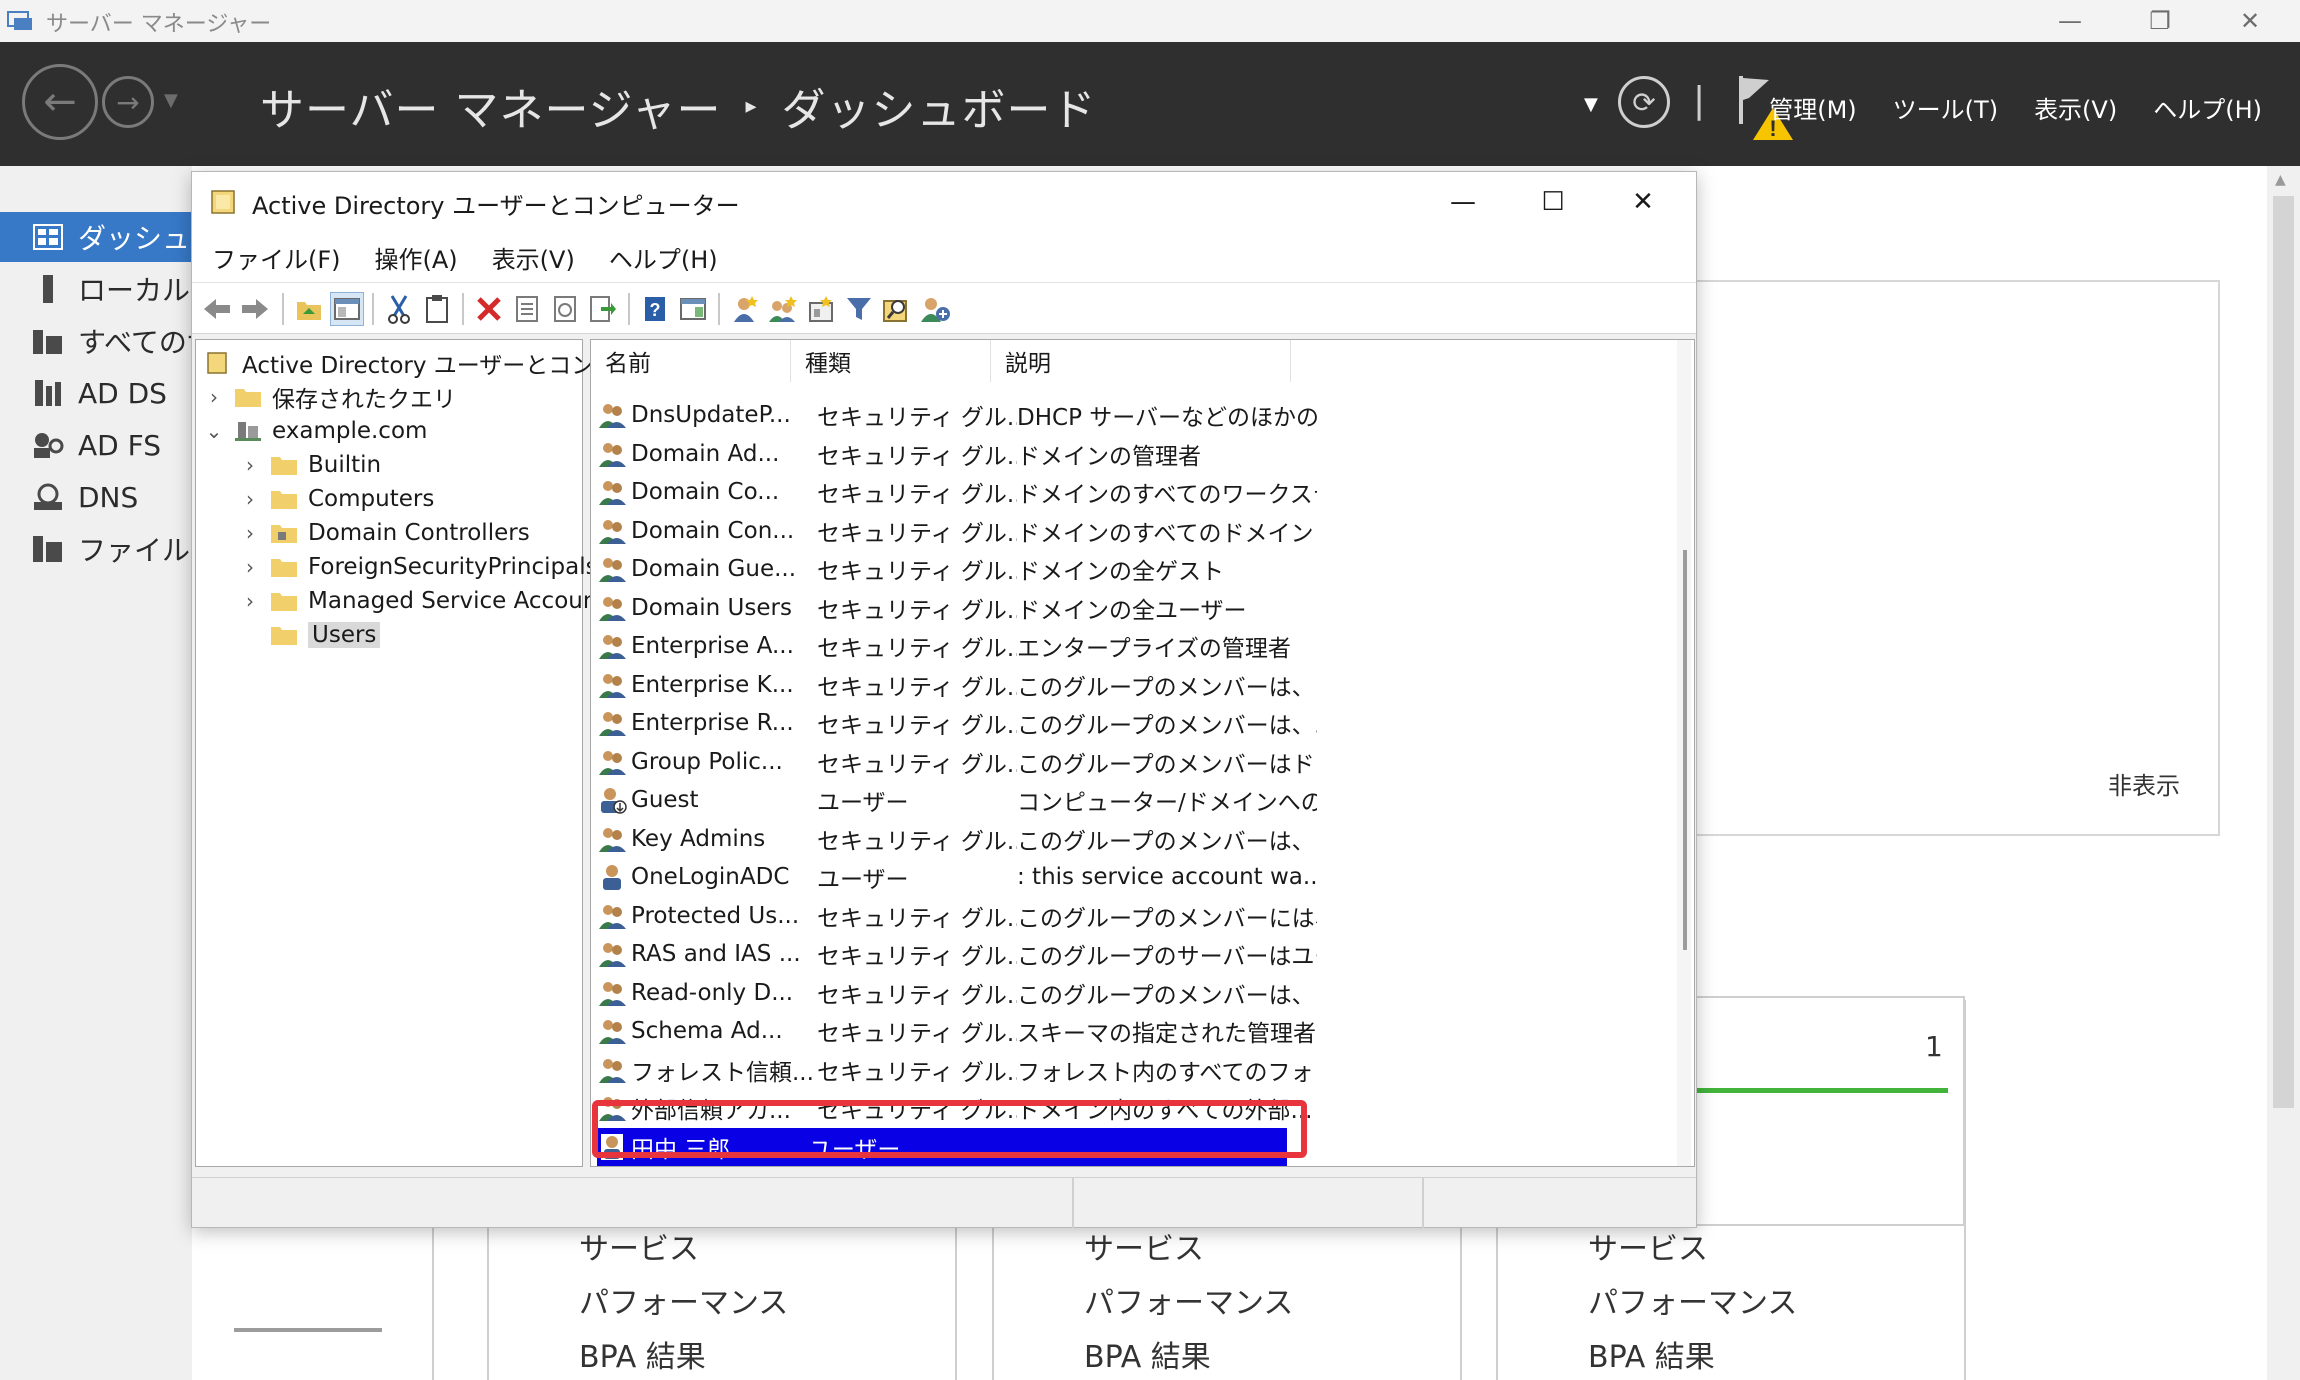  Describe the element at coordinates (693, 309) in the screenshot. I see `show-action-pane-button` at that location.